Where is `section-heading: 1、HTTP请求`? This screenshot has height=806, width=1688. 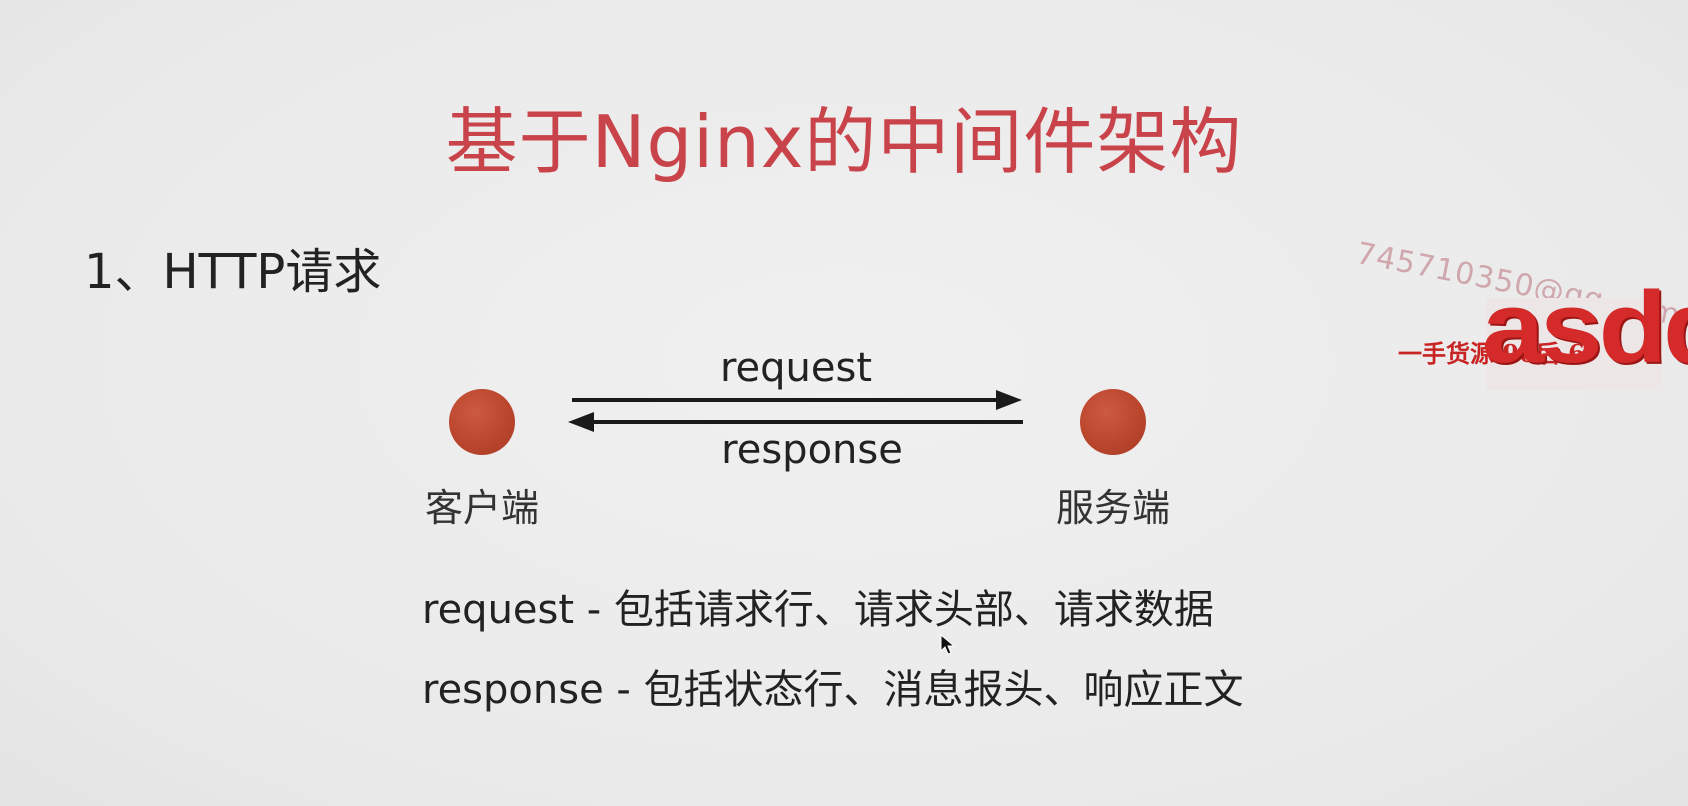 section-heading: 1、HTTP请求 is located at coordinates (233, 272).